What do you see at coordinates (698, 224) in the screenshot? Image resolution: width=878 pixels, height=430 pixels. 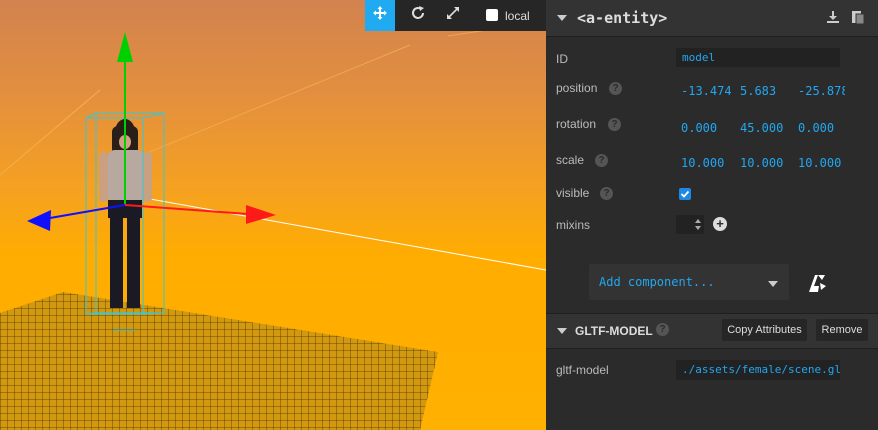 I see `select-arrows-icon` at bounding box center [698, 224].